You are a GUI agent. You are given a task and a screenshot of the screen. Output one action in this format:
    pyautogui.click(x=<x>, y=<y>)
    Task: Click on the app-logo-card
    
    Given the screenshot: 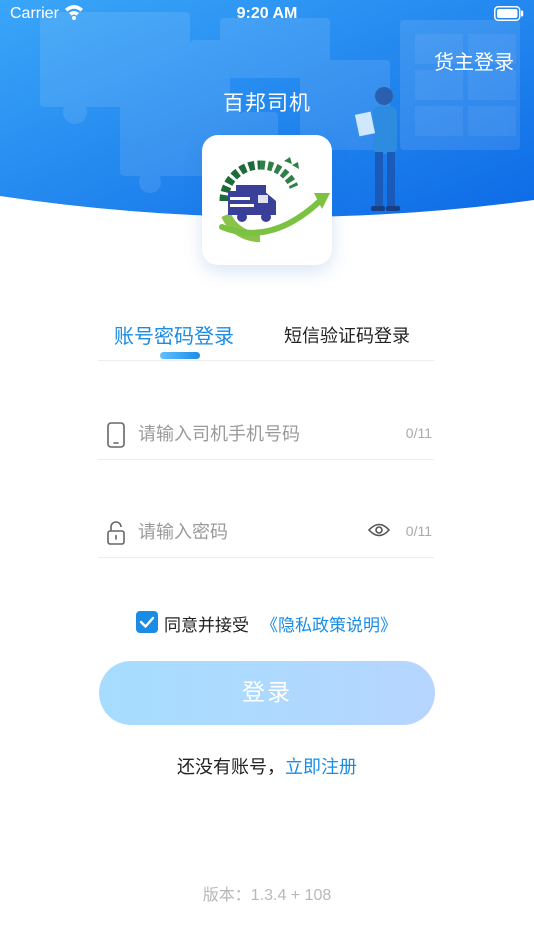 What is the action you would take?
    pyautogui.click(x=267, y=200)
    